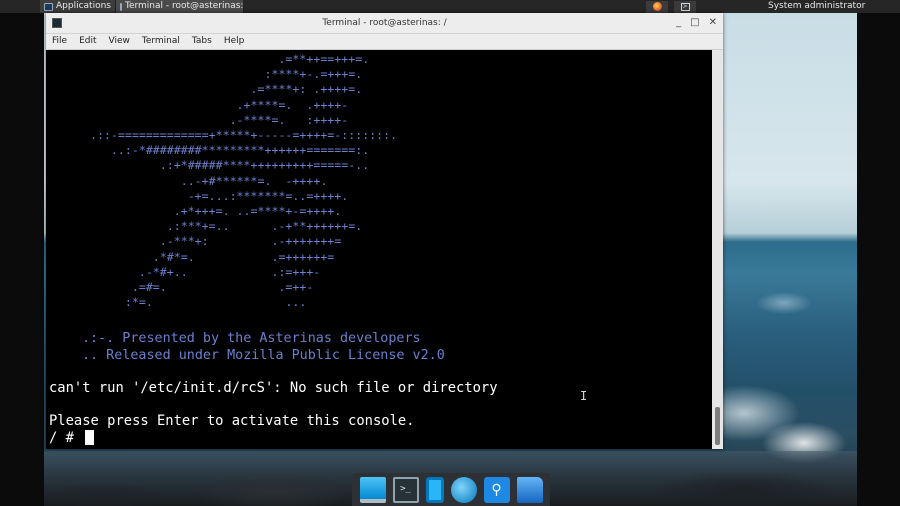  I want to click on search-icon: ⚲, so click(496, 489).